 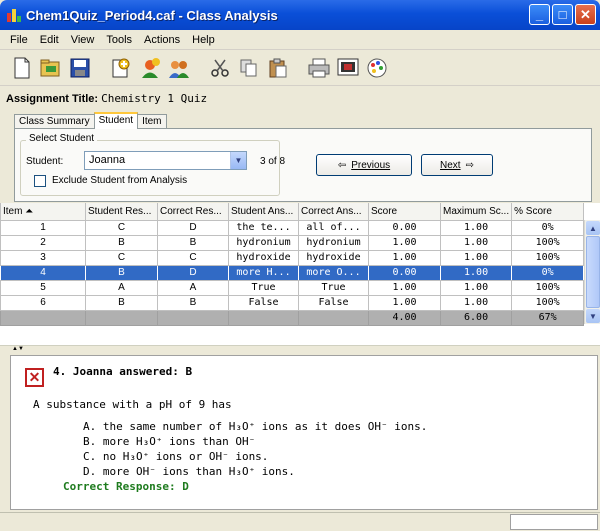 I want to click on cut-icon, so click(x=220, y=68).